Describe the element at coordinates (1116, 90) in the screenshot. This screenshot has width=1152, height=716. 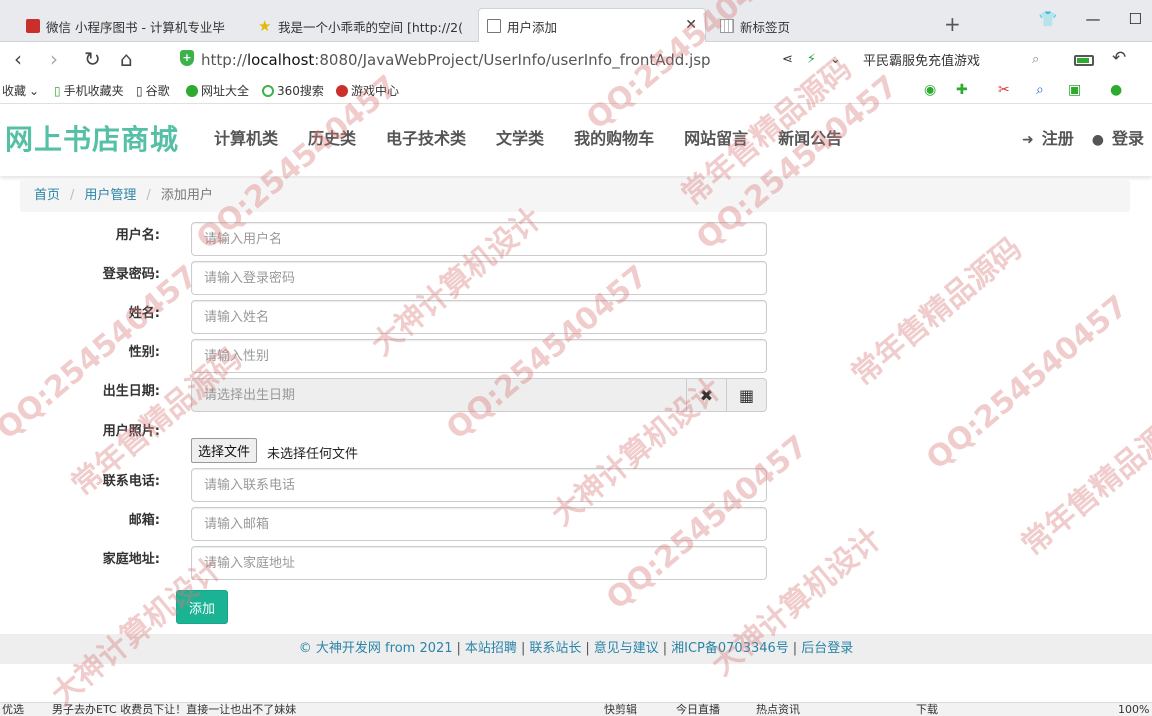
I see `shield-extension-icon: ●` at that location.